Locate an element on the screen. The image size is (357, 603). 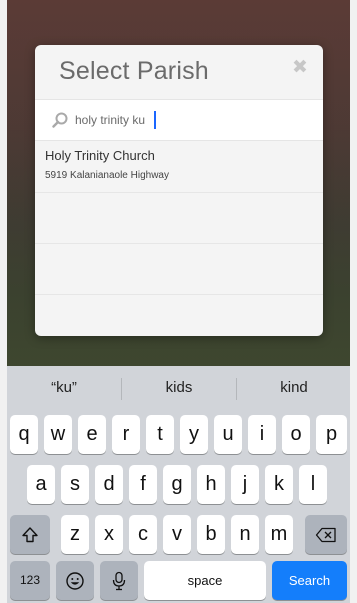
key-j: j is located at coordinates (245, 484).